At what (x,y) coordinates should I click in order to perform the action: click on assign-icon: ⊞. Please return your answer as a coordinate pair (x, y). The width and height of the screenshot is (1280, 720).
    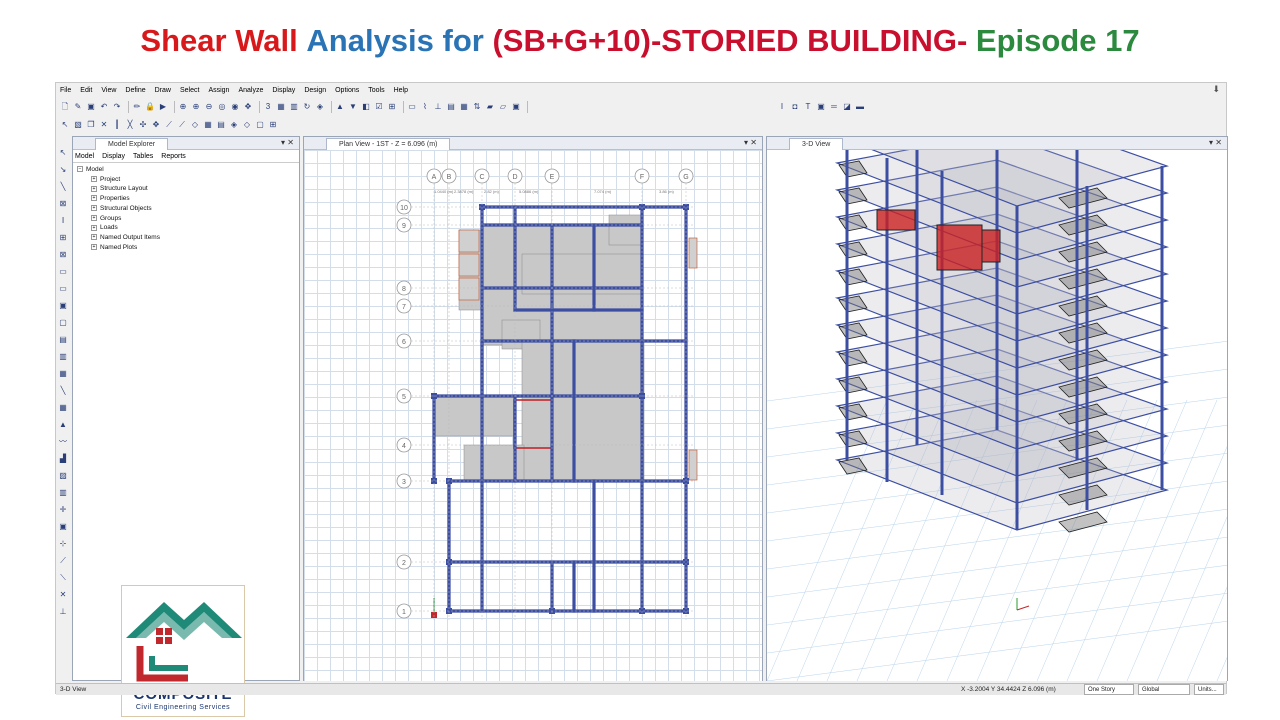
    Looking at the image, I should click on (392, 107).